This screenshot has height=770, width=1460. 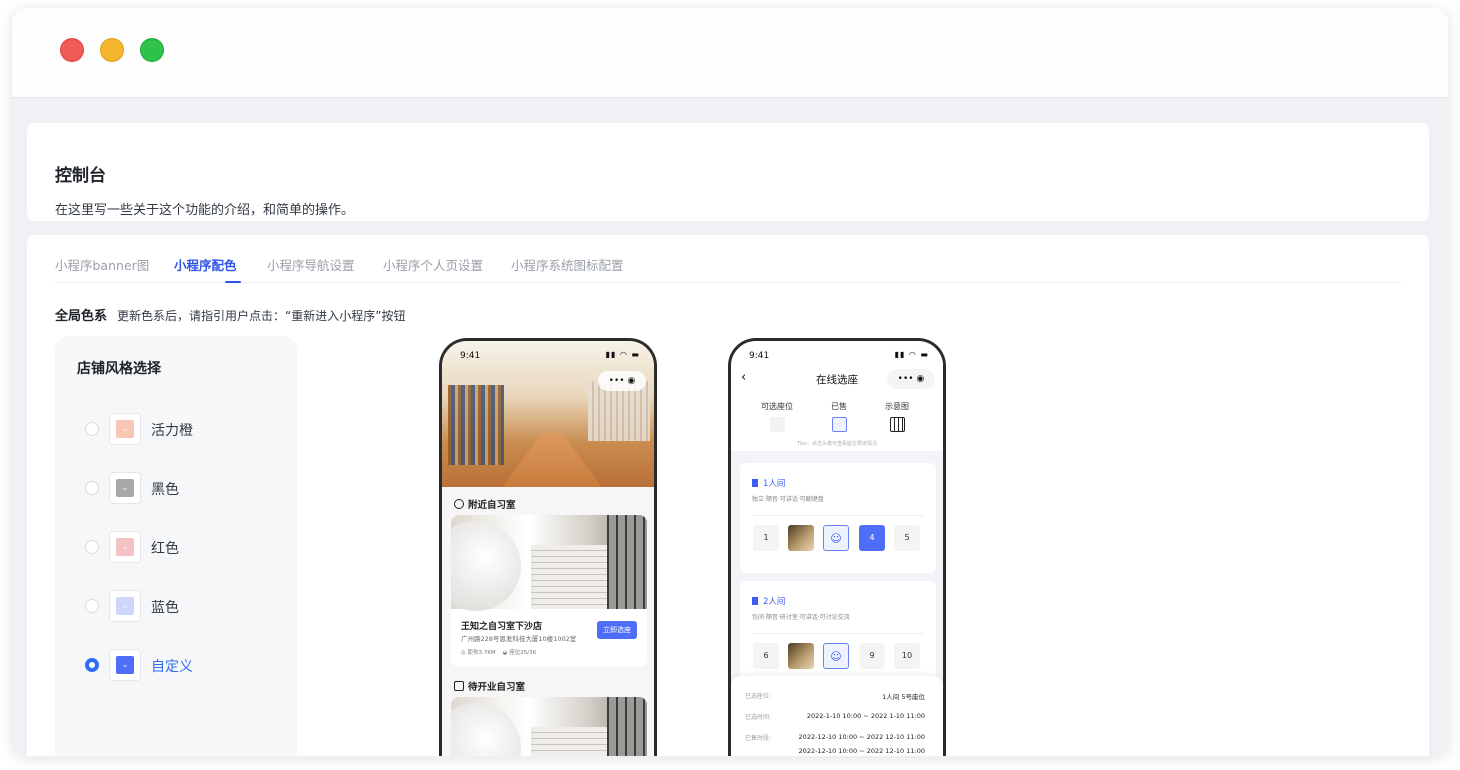 I want to click on room-card-double: 2人间 包间·隔音·研讨室·可讲话·可讨论交流 6 ☺ 9 10, so click(x=838, y=631).